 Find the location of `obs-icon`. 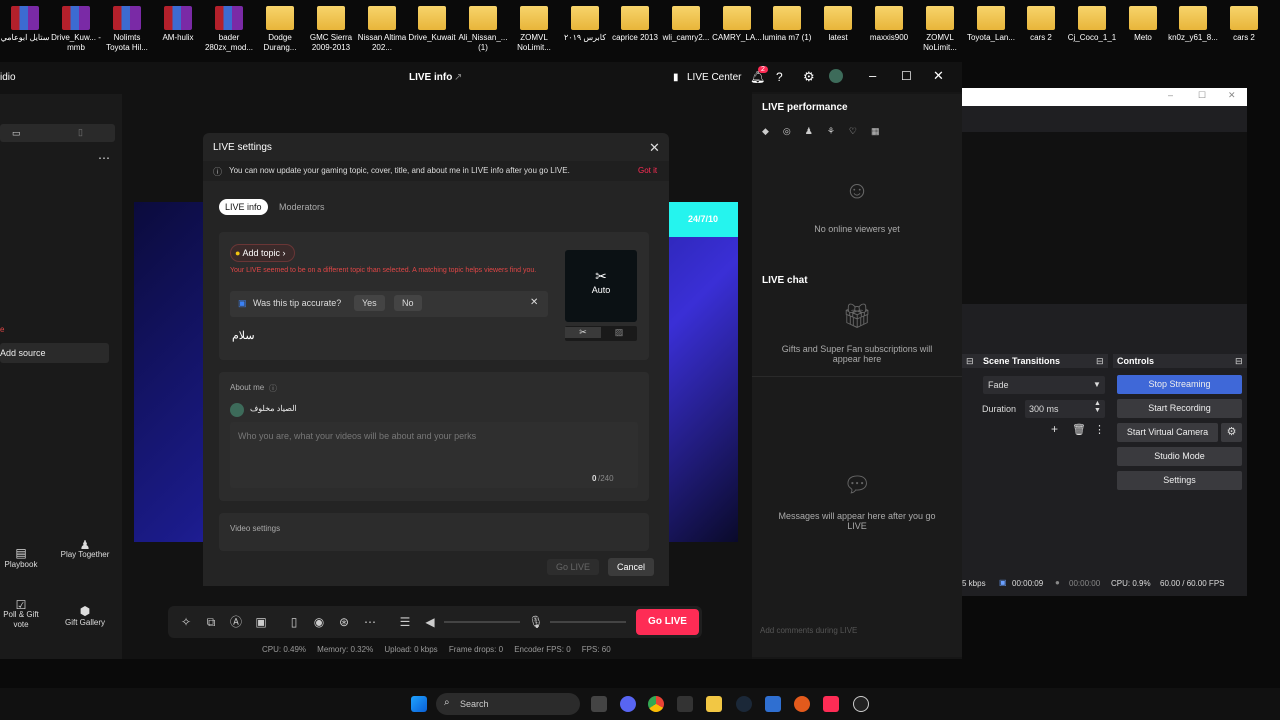

obs-icon is located at coordinates (861, 704).